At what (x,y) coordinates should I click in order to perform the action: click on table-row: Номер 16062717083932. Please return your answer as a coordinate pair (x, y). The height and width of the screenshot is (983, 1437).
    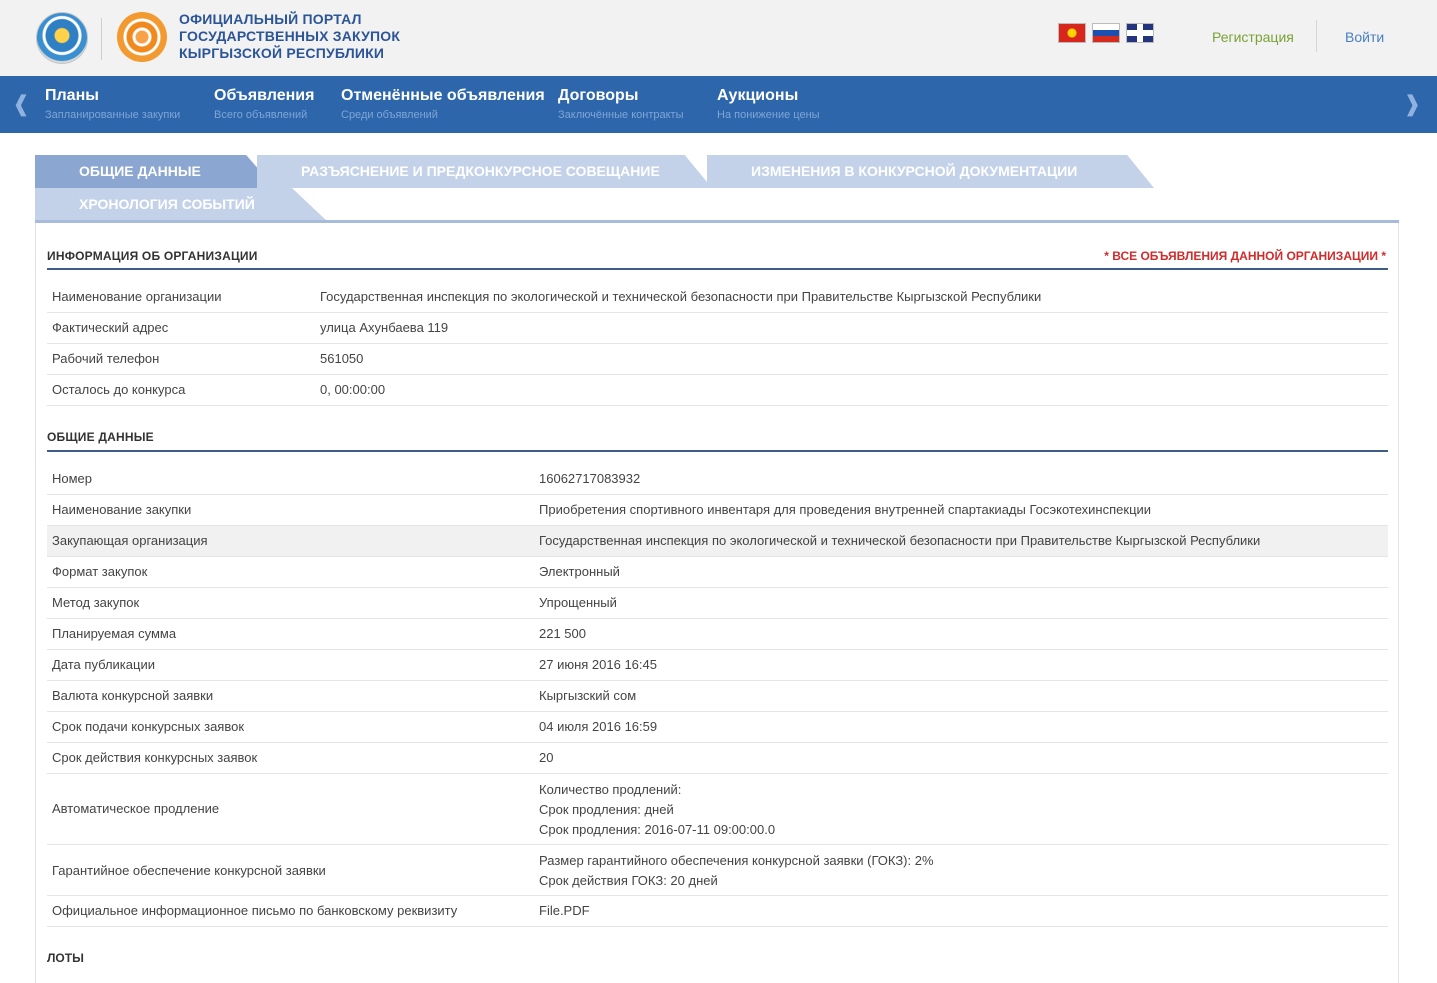
    Looking at the image, I should click on (717, 479).